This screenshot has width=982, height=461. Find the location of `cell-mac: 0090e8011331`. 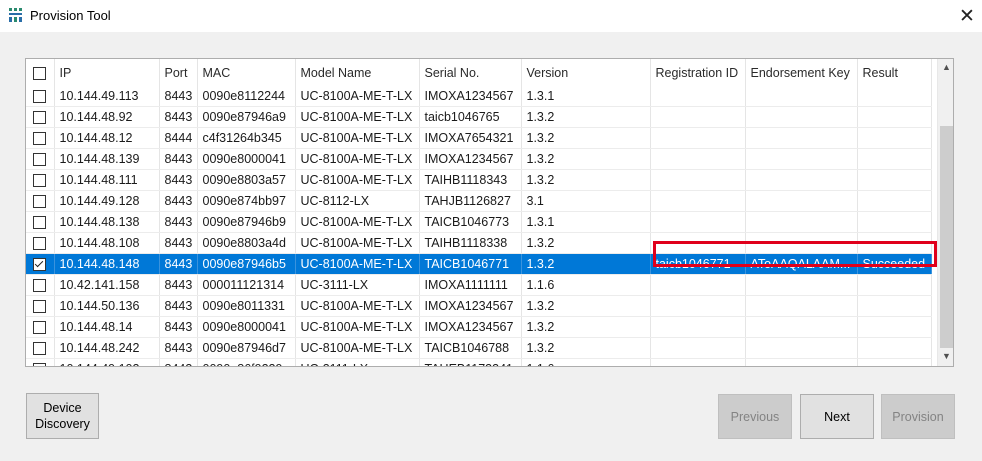

cell-mac: 0090e8011331 is located at coordinates (246, 306).